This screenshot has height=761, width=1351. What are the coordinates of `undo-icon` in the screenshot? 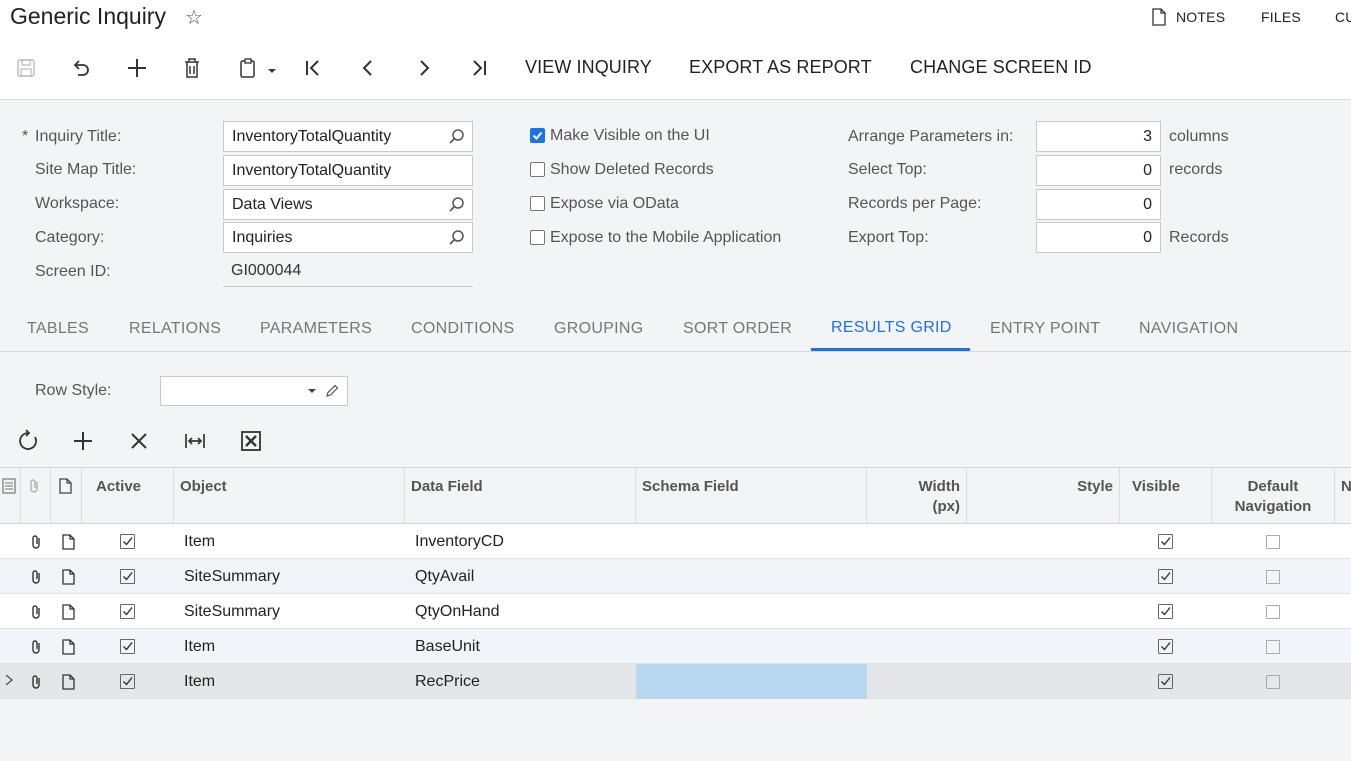 It's located at (81, 68).